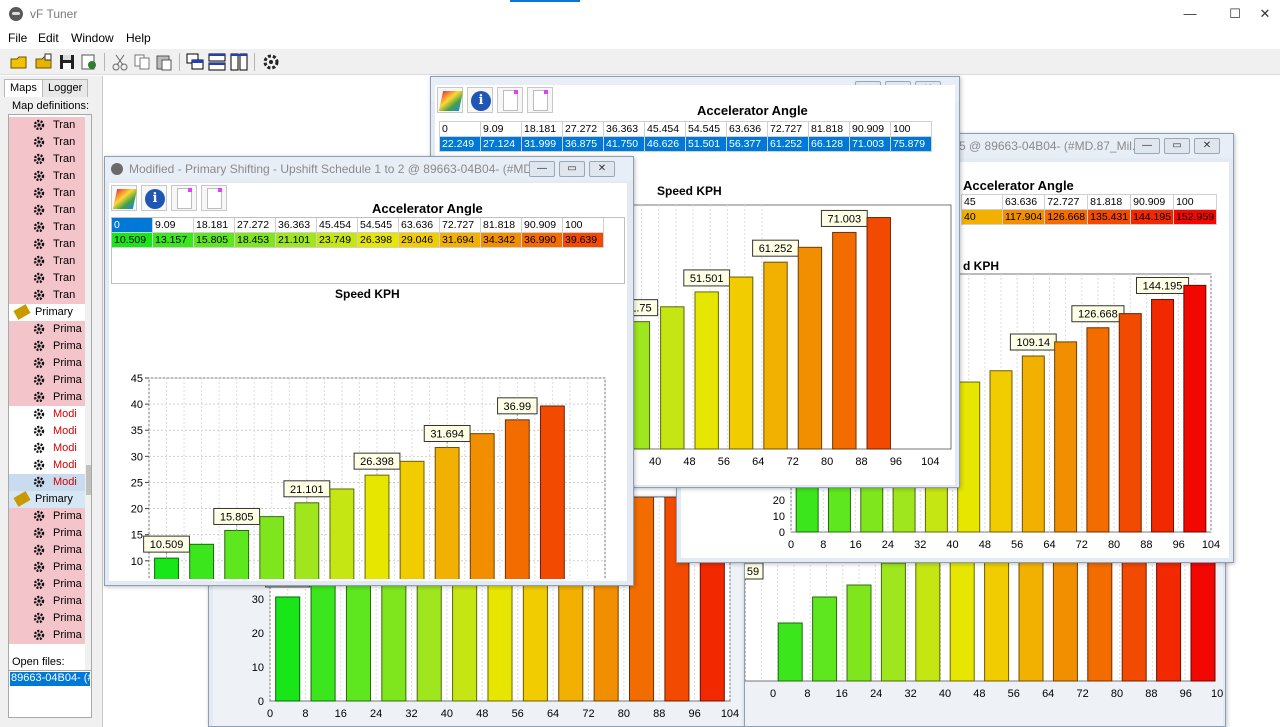 Image resolution: width=1280 pixels, height=727 pixels. Describe the element at coordinates (583, 129) in the screenshot. I see `axis-header-cell: 27.272` at that location.